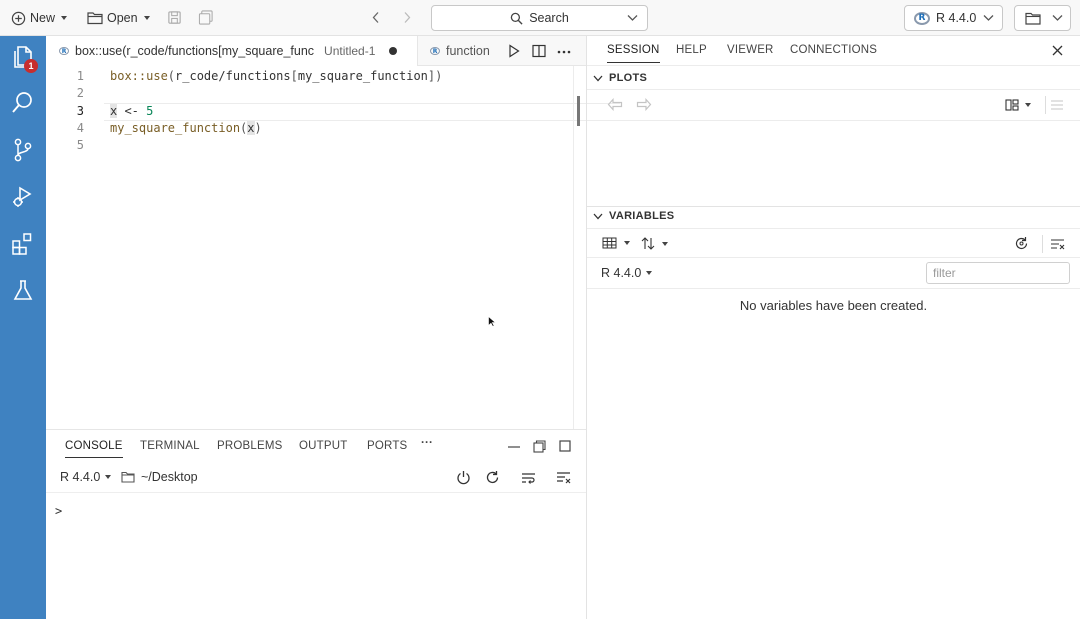 This screenshot has height=619, width=1080. I want to click on line-number: 1, so click(80, 76).